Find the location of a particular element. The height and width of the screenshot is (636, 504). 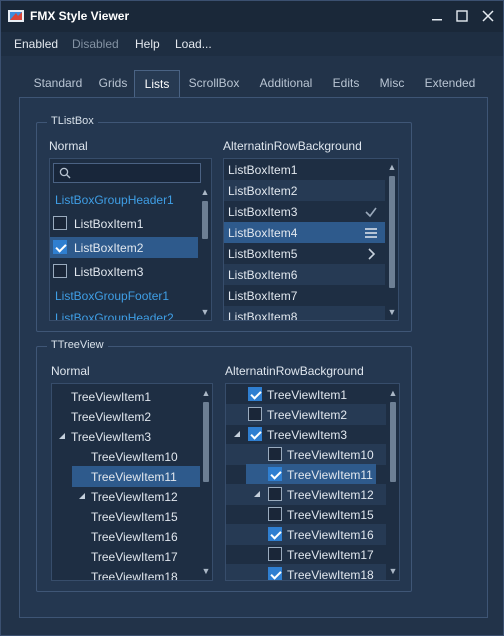

tab-standard: Standard is located at coordinates (58, 83).